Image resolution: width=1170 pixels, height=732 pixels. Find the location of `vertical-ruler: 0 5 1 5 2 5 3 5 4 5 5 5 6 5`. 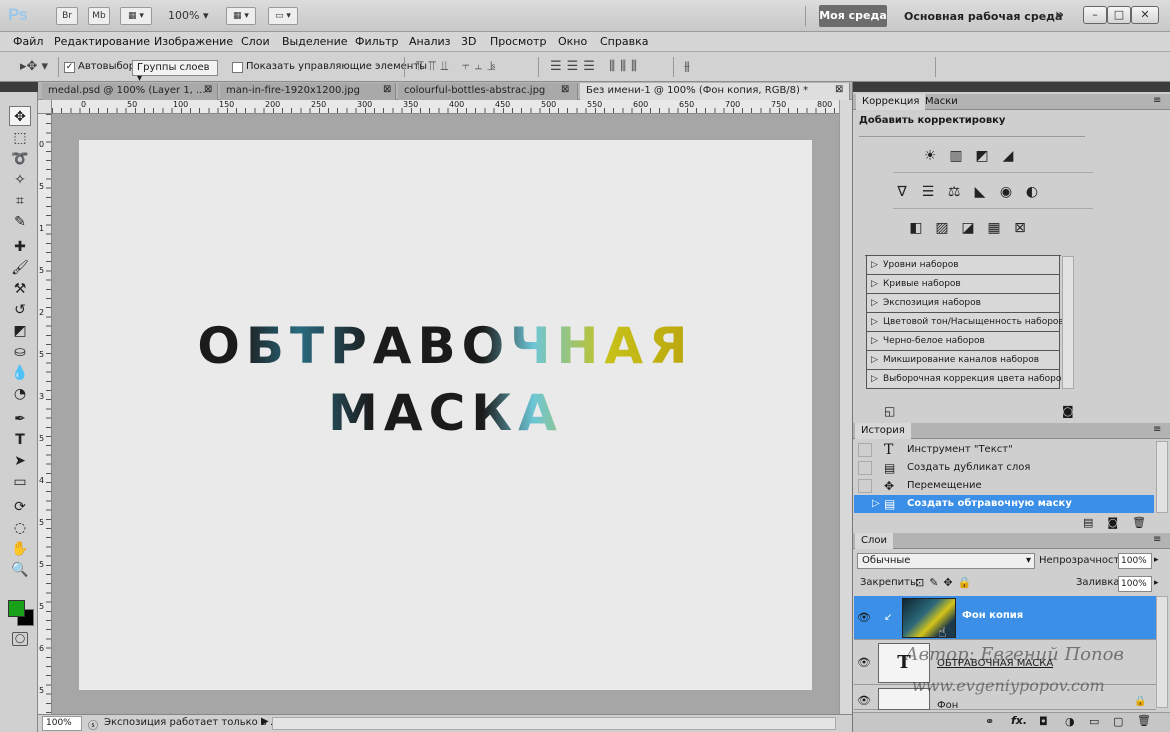

vertical-ruler: 0 5 1 5 2 5 3 5 4 5 5 5 6 5 is located at coordinates (45, 414).